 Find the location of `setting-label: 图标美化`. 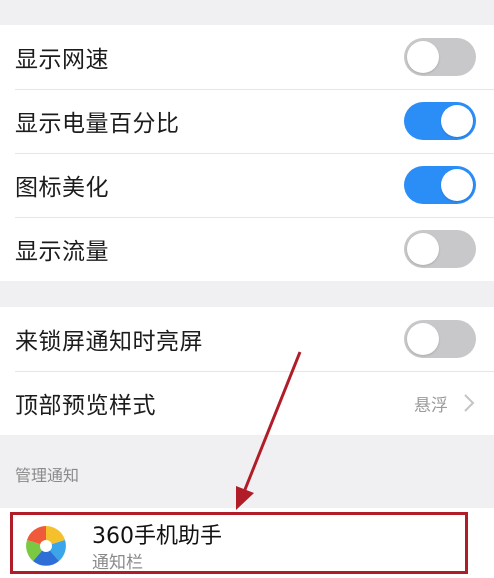

setting-label: 图标美化 is located at coordinates (62, 188).